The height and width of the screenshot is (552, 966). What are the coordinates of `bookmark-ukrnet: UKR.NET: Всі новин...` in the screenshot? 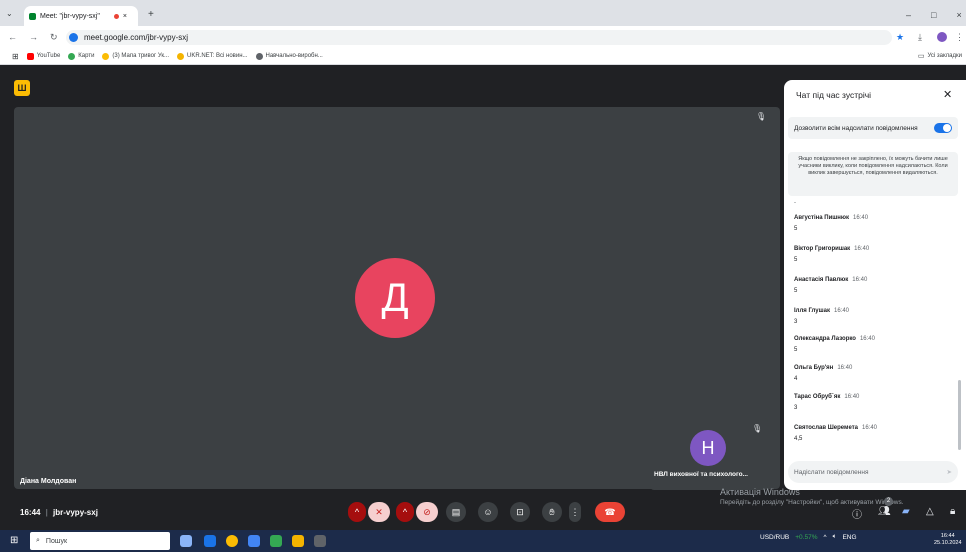 It's located at (212, 56).